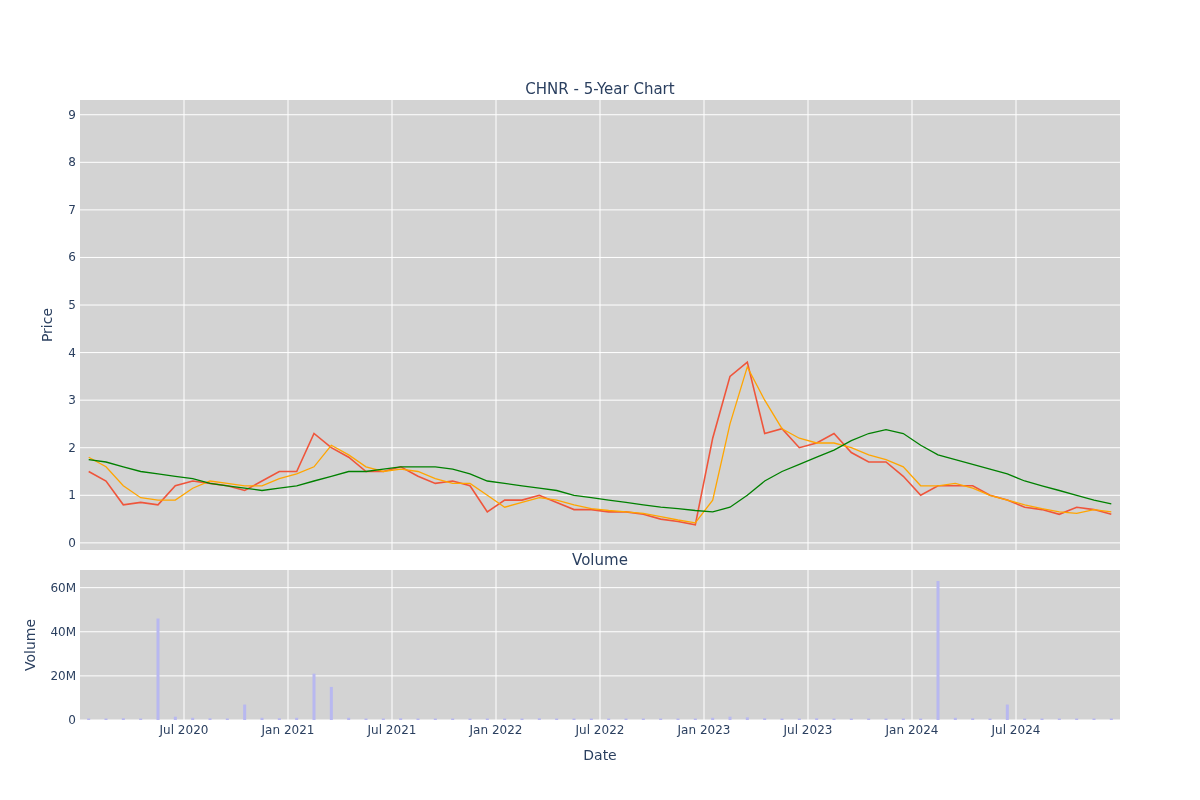  What do you see at coordinates (72, 495) in the screenshot?
I see `tick-label: 1` at bounding box center [72, 495].